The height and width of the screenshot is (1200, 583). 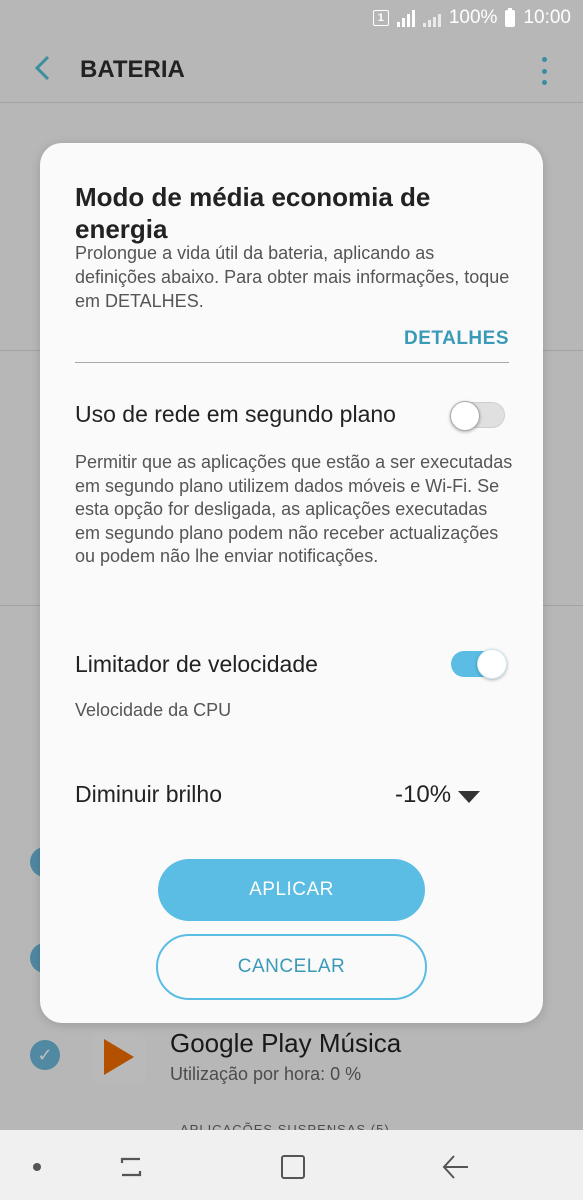 What do you see at coordinates (291, 967) in the screenshot?
I see `cancel-button: CANCELAR` at bounding box center [291, 967].